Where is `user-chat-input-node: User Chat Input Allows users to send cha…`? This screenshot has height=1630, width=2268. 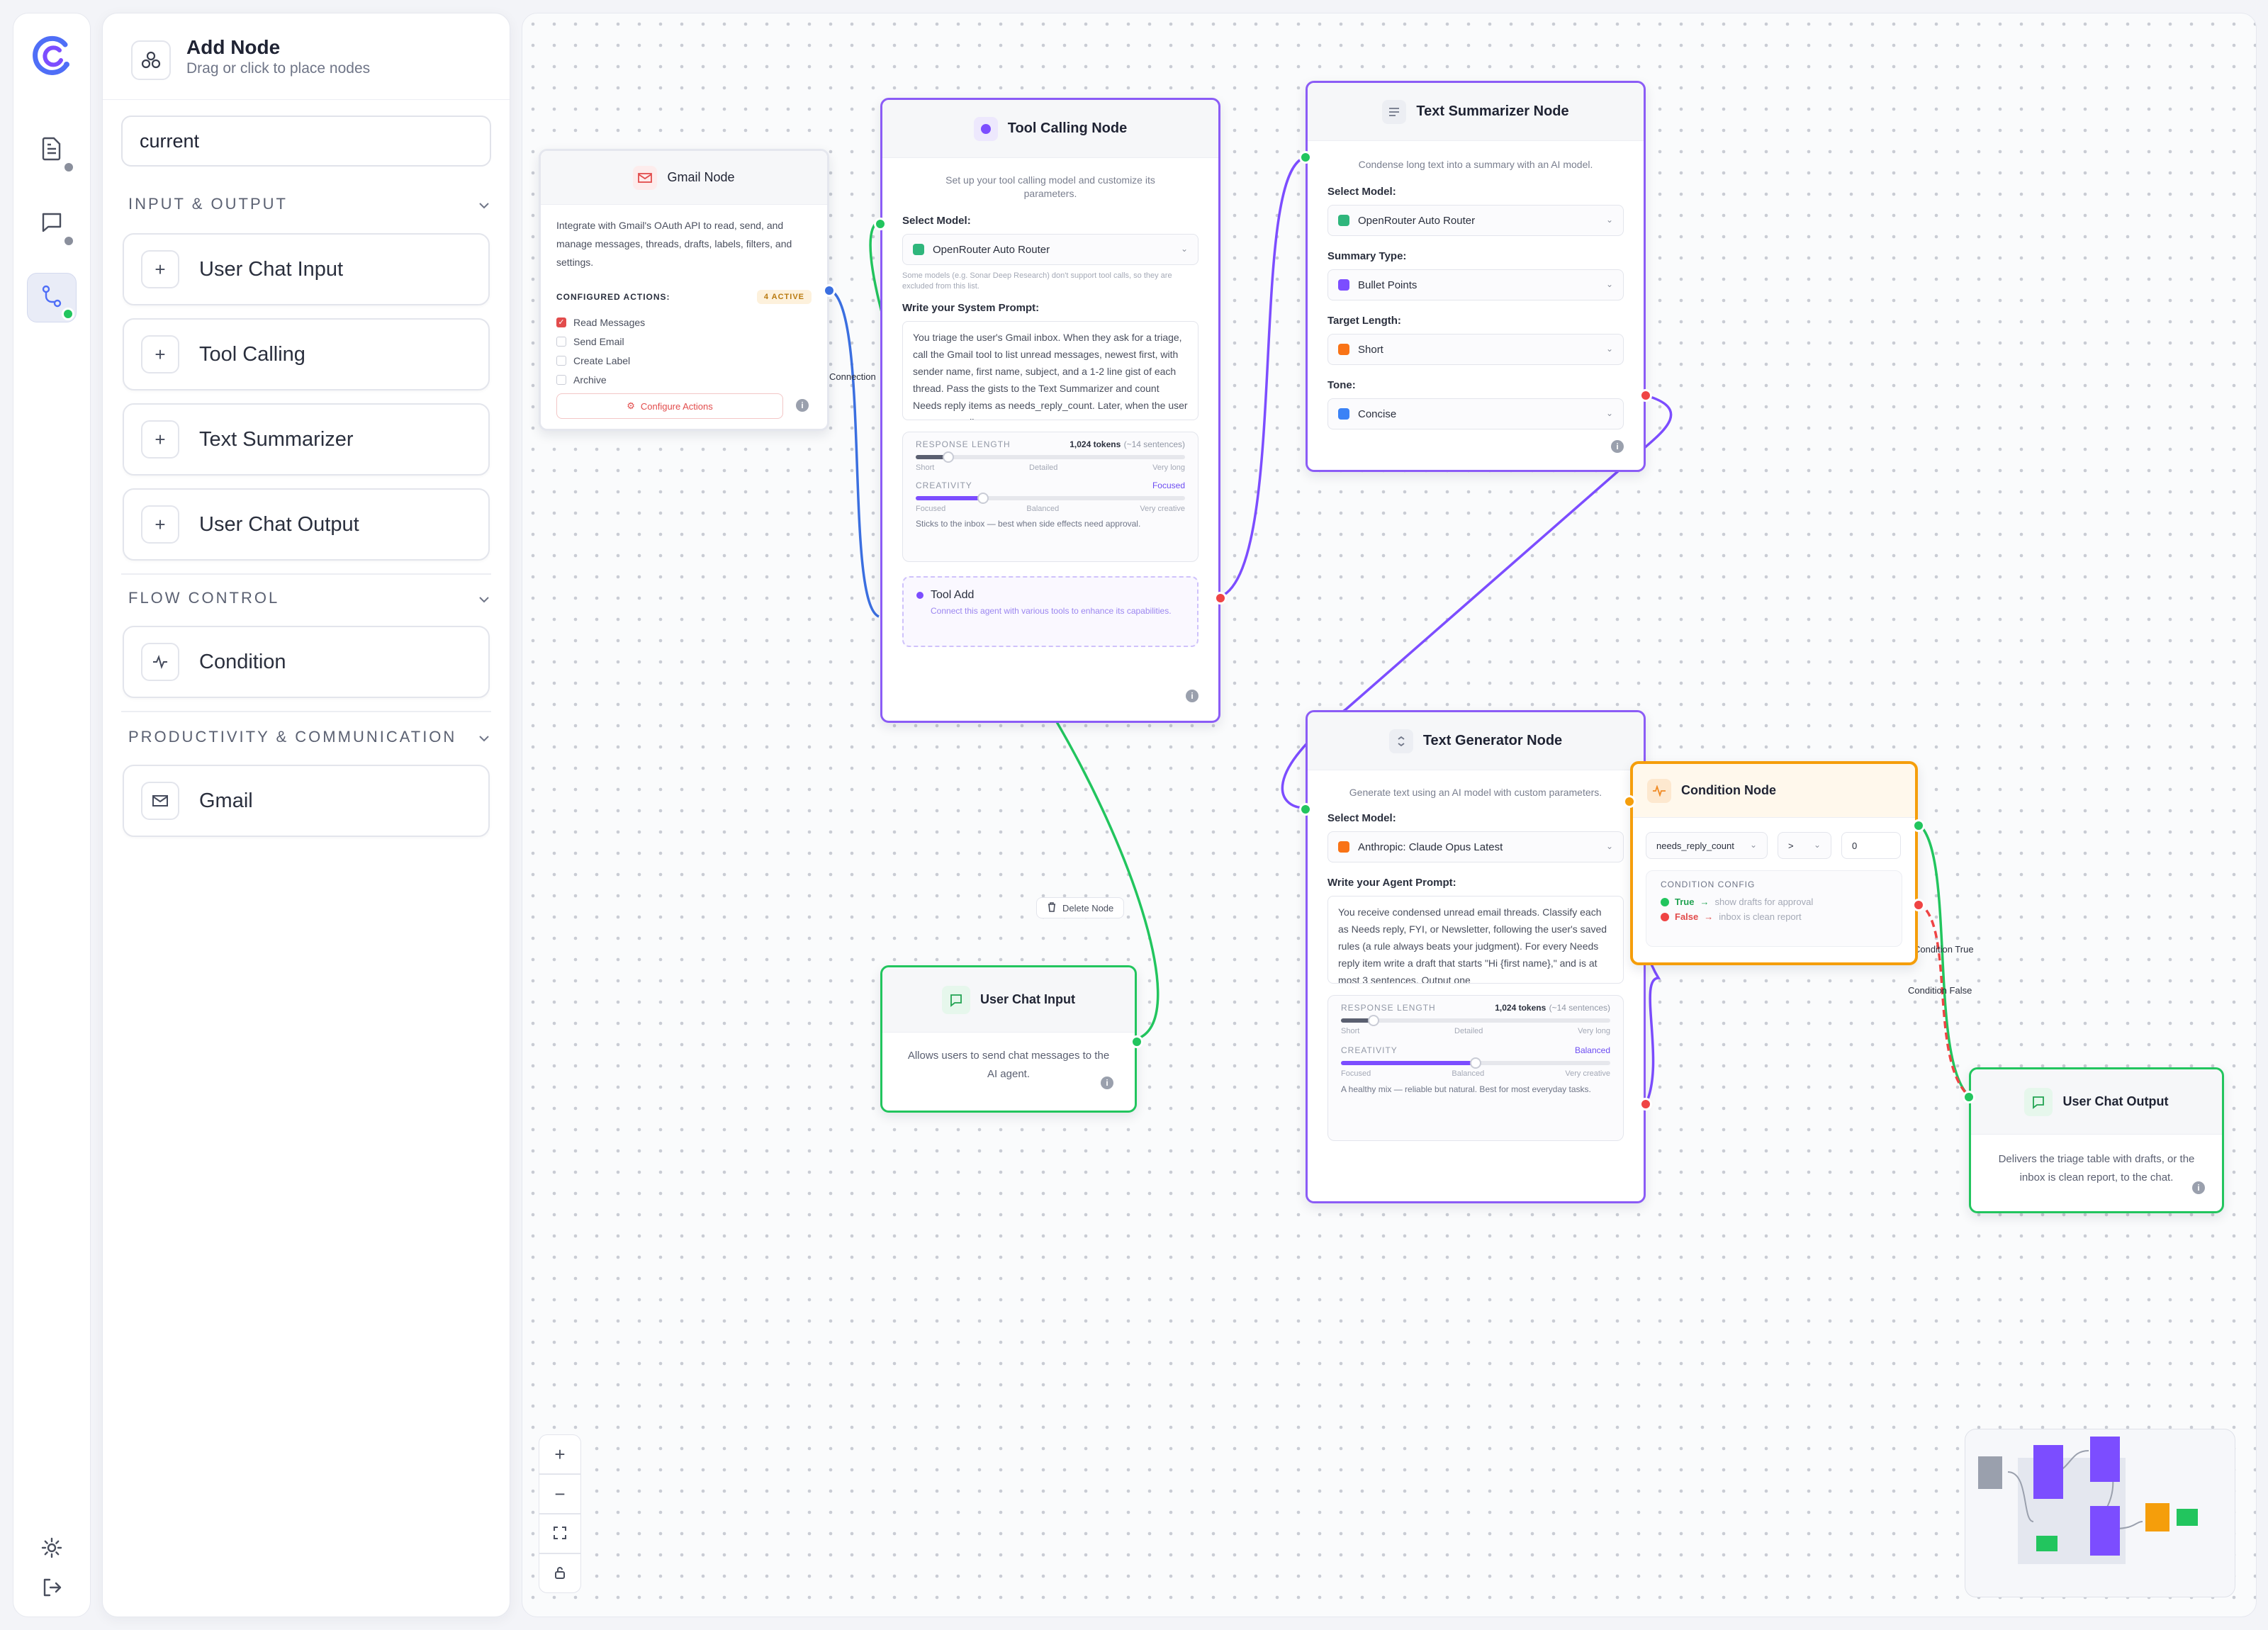 user-chat-input-node: User Chat Input Allows users to send cha… is located at coordinates (1011, 1039).